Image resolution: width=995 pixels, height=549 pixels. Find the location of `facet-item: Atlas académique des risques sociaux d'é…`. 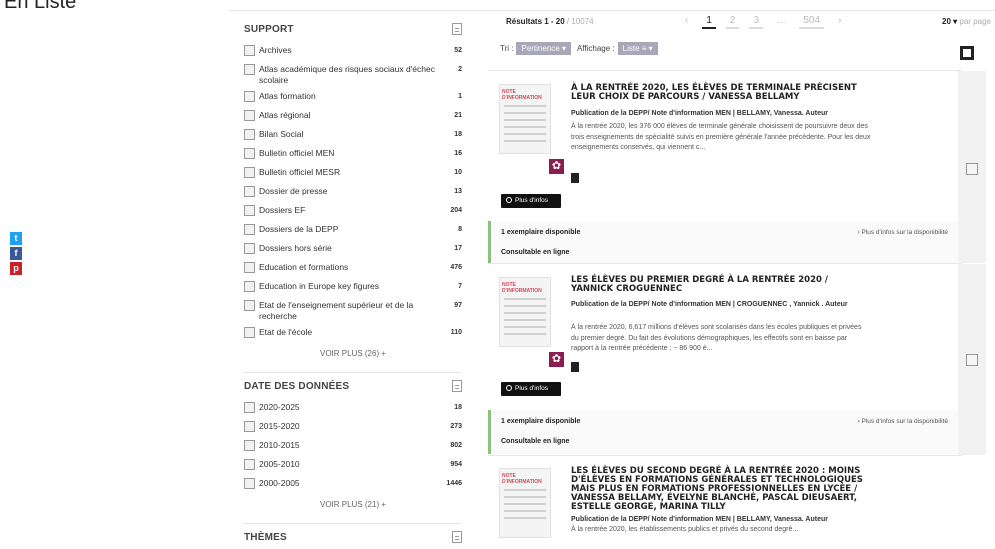

facet-item: Atlas académique des risques sociaux d'é… is located at coordinates (353, 74).